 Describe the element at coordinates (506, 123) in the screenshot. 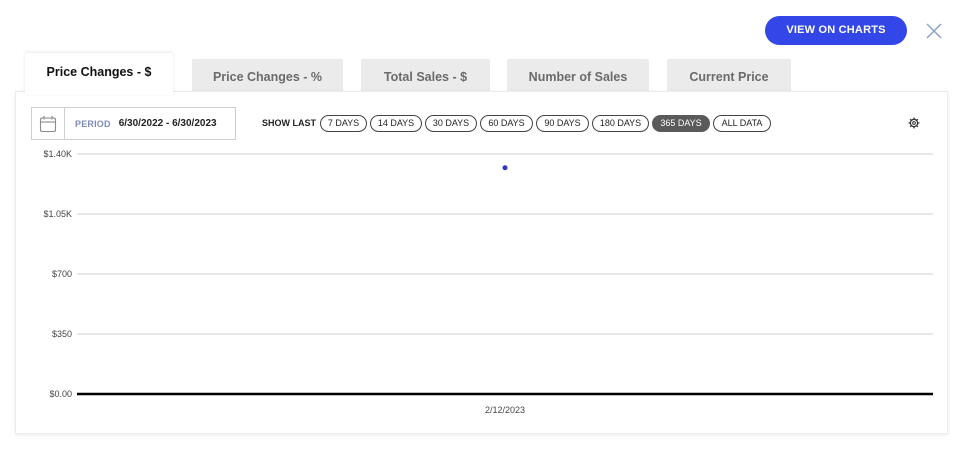

I see `range-pill-60-days: 60 DAYS` at that location.